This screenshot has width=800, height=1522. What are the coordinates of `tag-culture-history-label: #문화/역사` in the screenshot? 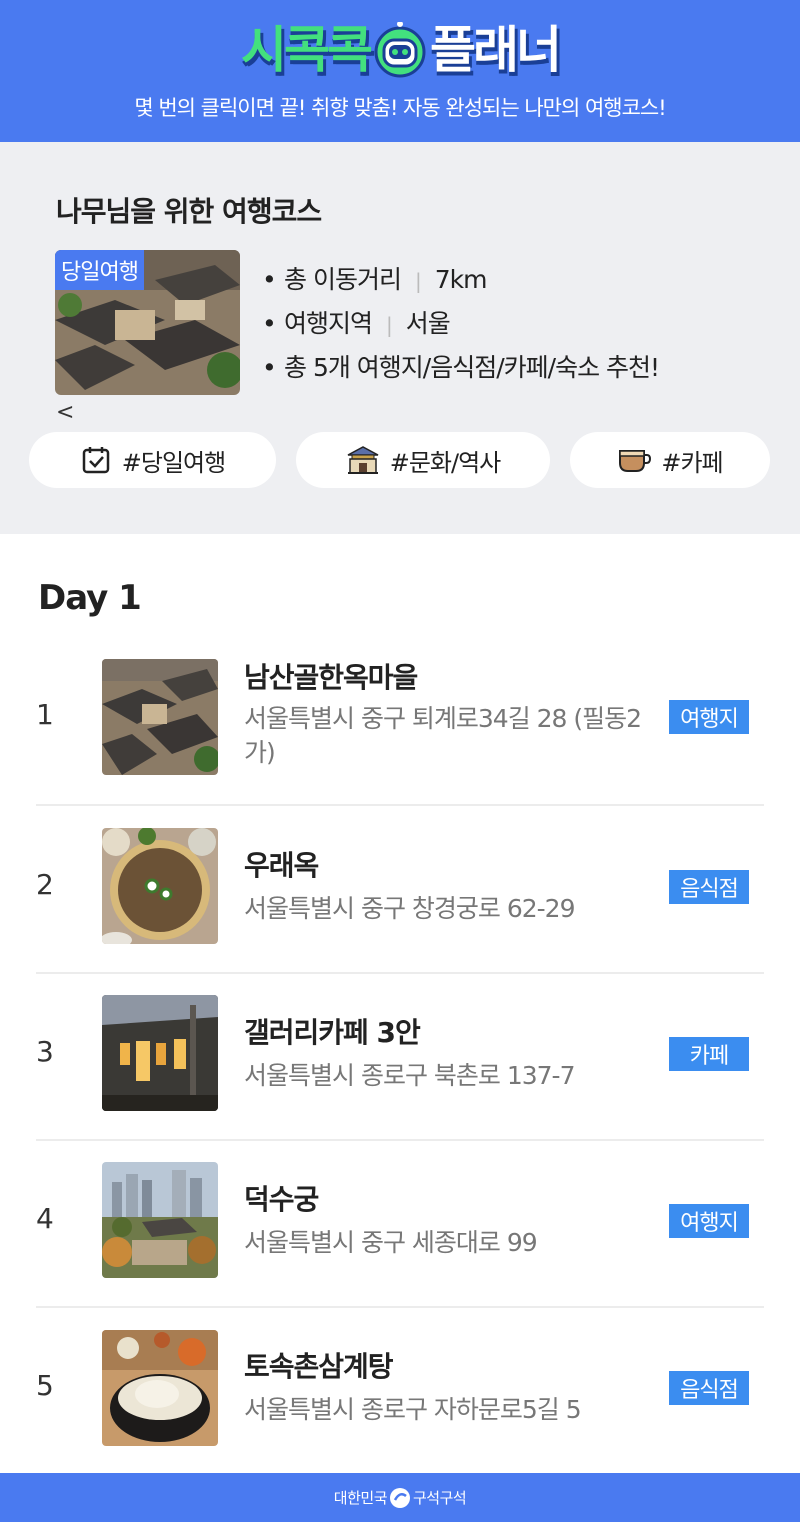 It's located at (445, 462).